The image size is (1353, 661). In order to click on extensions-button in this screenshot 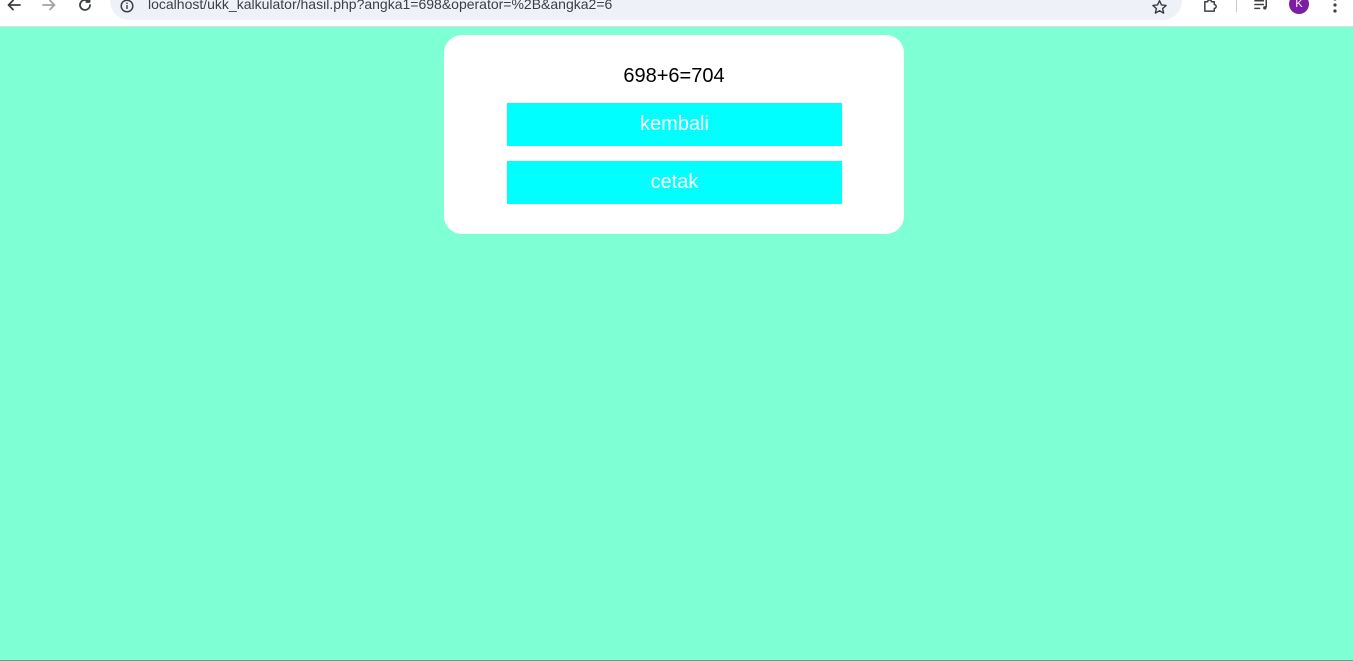, I will do `click(1210, 8)`.